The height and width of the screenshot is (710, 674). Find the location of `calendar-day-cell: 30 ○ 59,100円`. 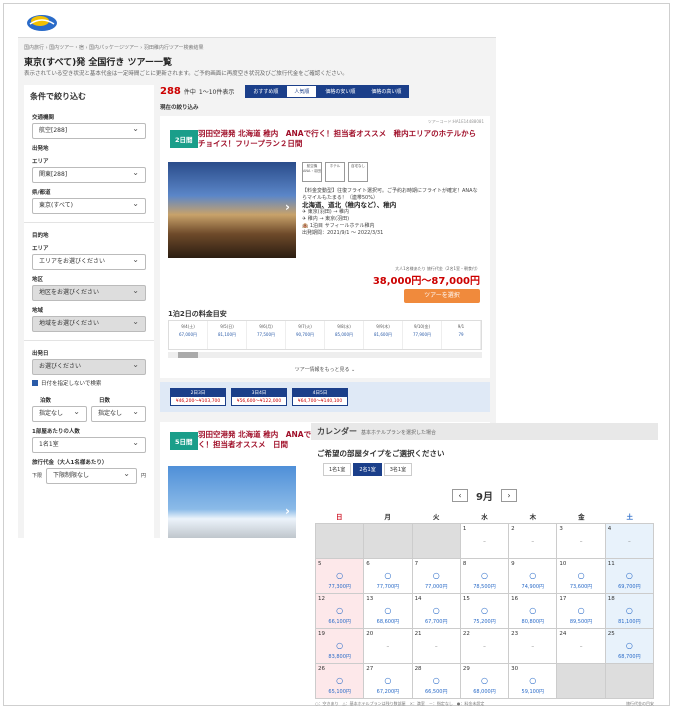

calendar-day-cell: 30 ○ 59,100円 is located at coordinates (533, 681).